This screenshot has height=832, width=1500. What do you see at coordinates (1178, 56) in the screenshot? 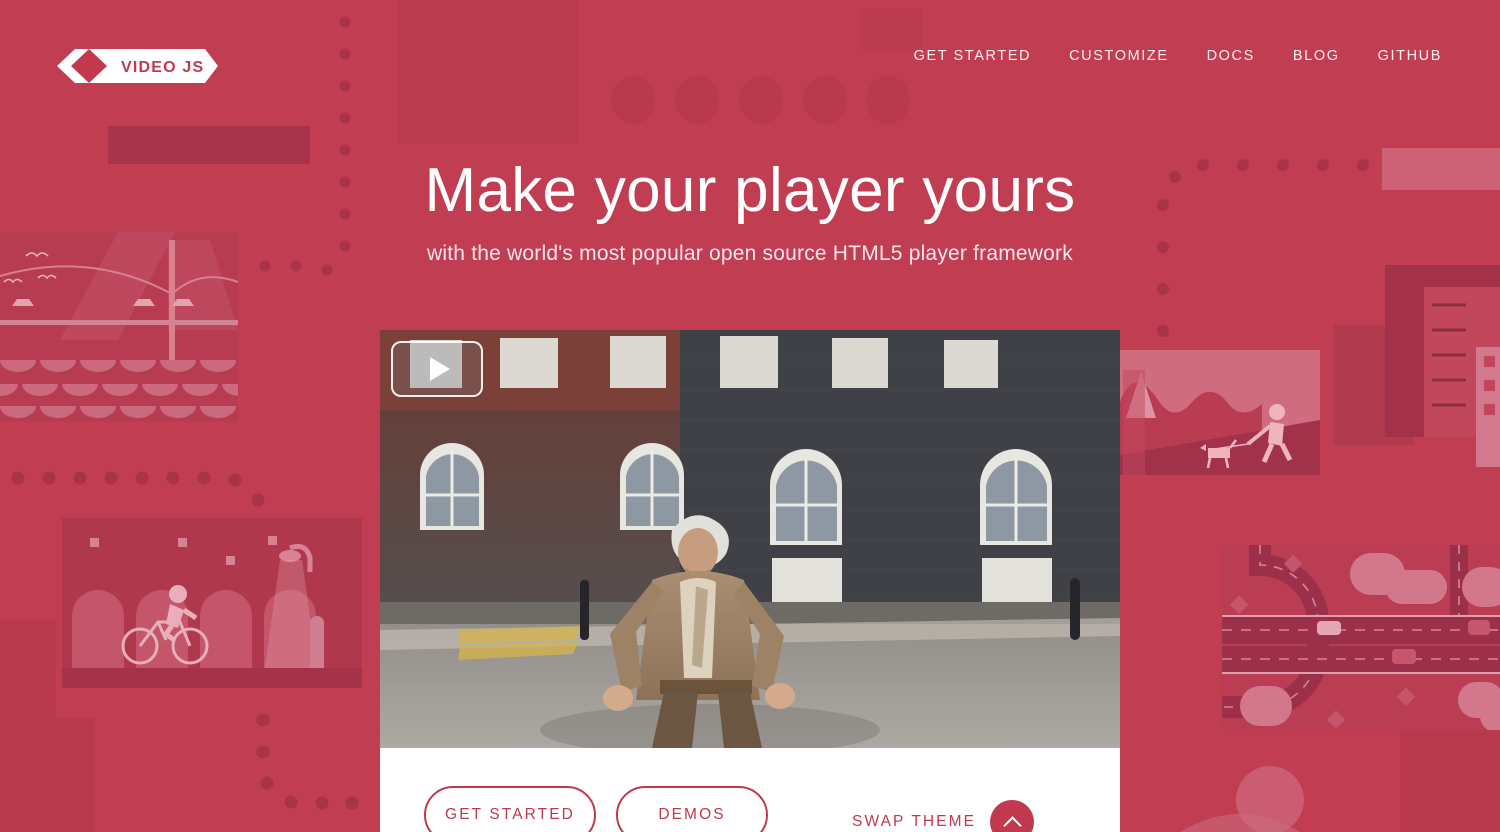
I see `main-navigation: GET STARTED CUSTOMIZE DOCS BLOG GITHUB` at bounding box center [1178, 56].